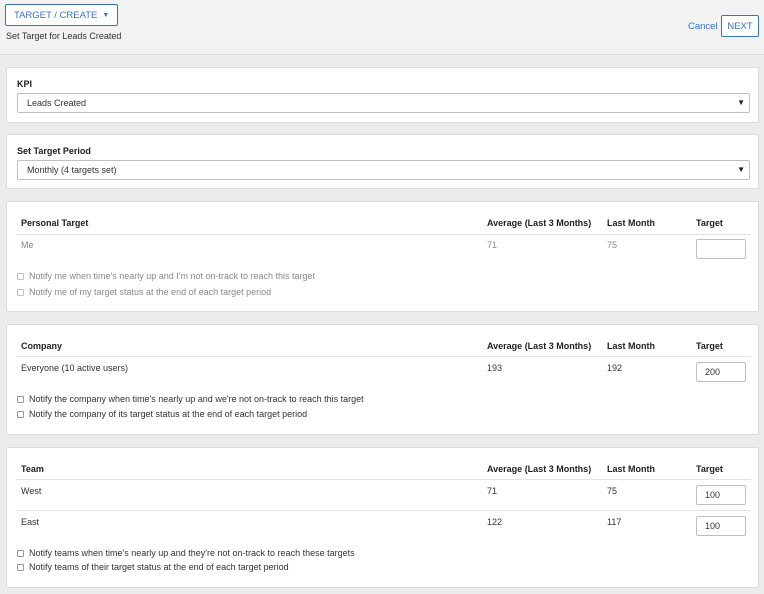  What do you see at coordinates (42, 346) in the screenshot?
I see `company-heading: Company` at bounding box center [42, 346].